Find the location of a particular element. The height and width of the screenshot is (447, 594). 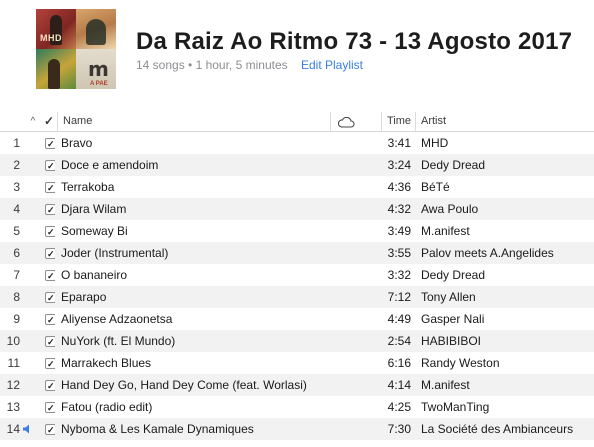

track-name: Eparapo is located at coordinates (84, 297).